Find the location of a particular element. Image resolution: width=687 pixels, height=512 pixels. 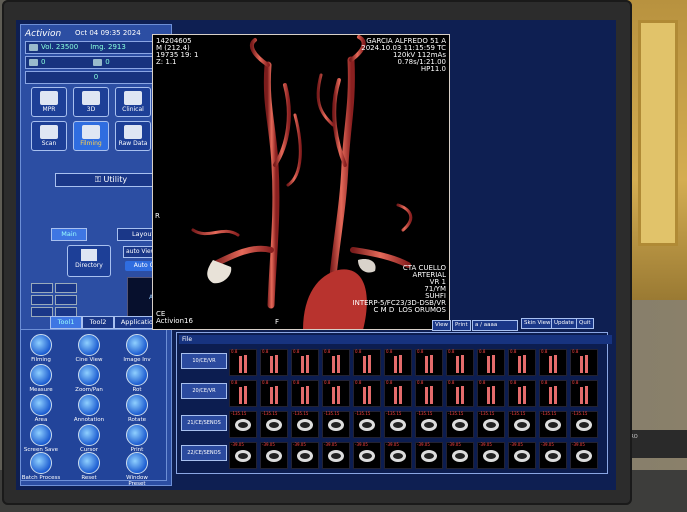

file-header: File is located at coordinates (395, 339).